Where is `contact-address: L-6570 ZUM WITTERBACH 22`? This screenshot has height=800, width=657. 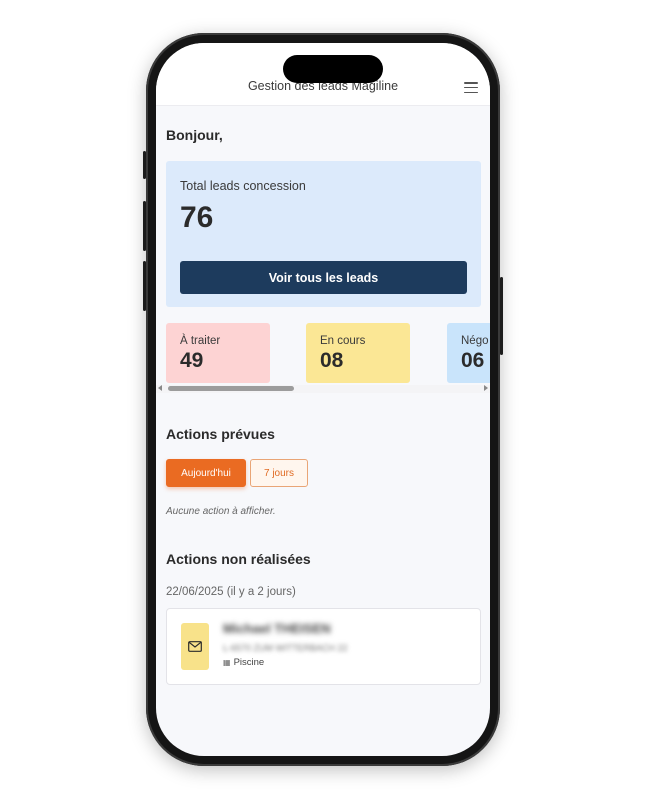 contact-address: L-6570 ZUM WITTERBACH 22 is located at coordinates (285, 648).